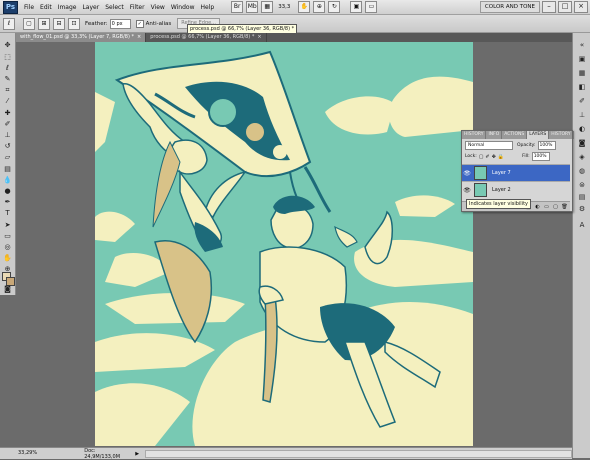 This screenshot has width=590, height=460. I want to click on lasso-tool-icon: ℓ, so click(7, 68).